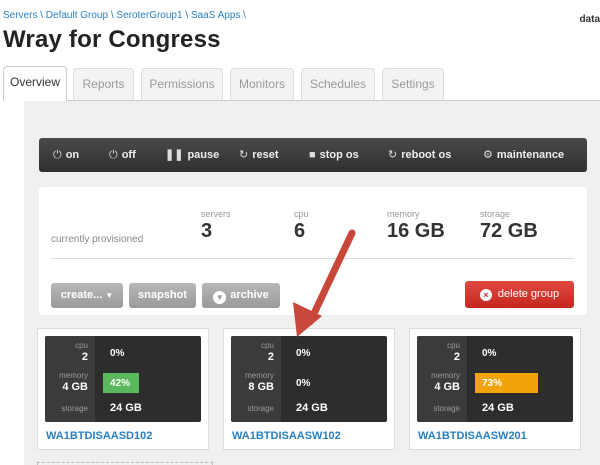 This screenshot has width=600, height=465. Describe the element at coordinates (523, 155) in the screenshot. I see `maintenance-button: ⚙ maintenance` at that location.